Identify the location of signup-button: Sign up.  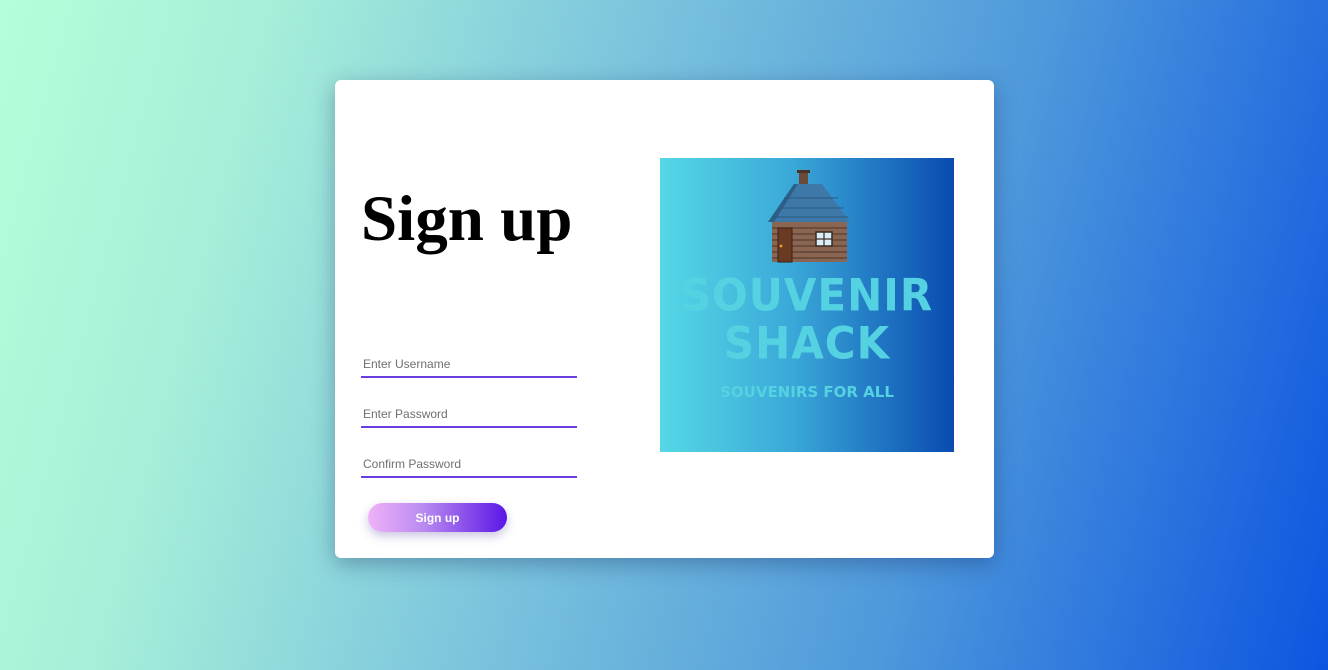
(437, 517).